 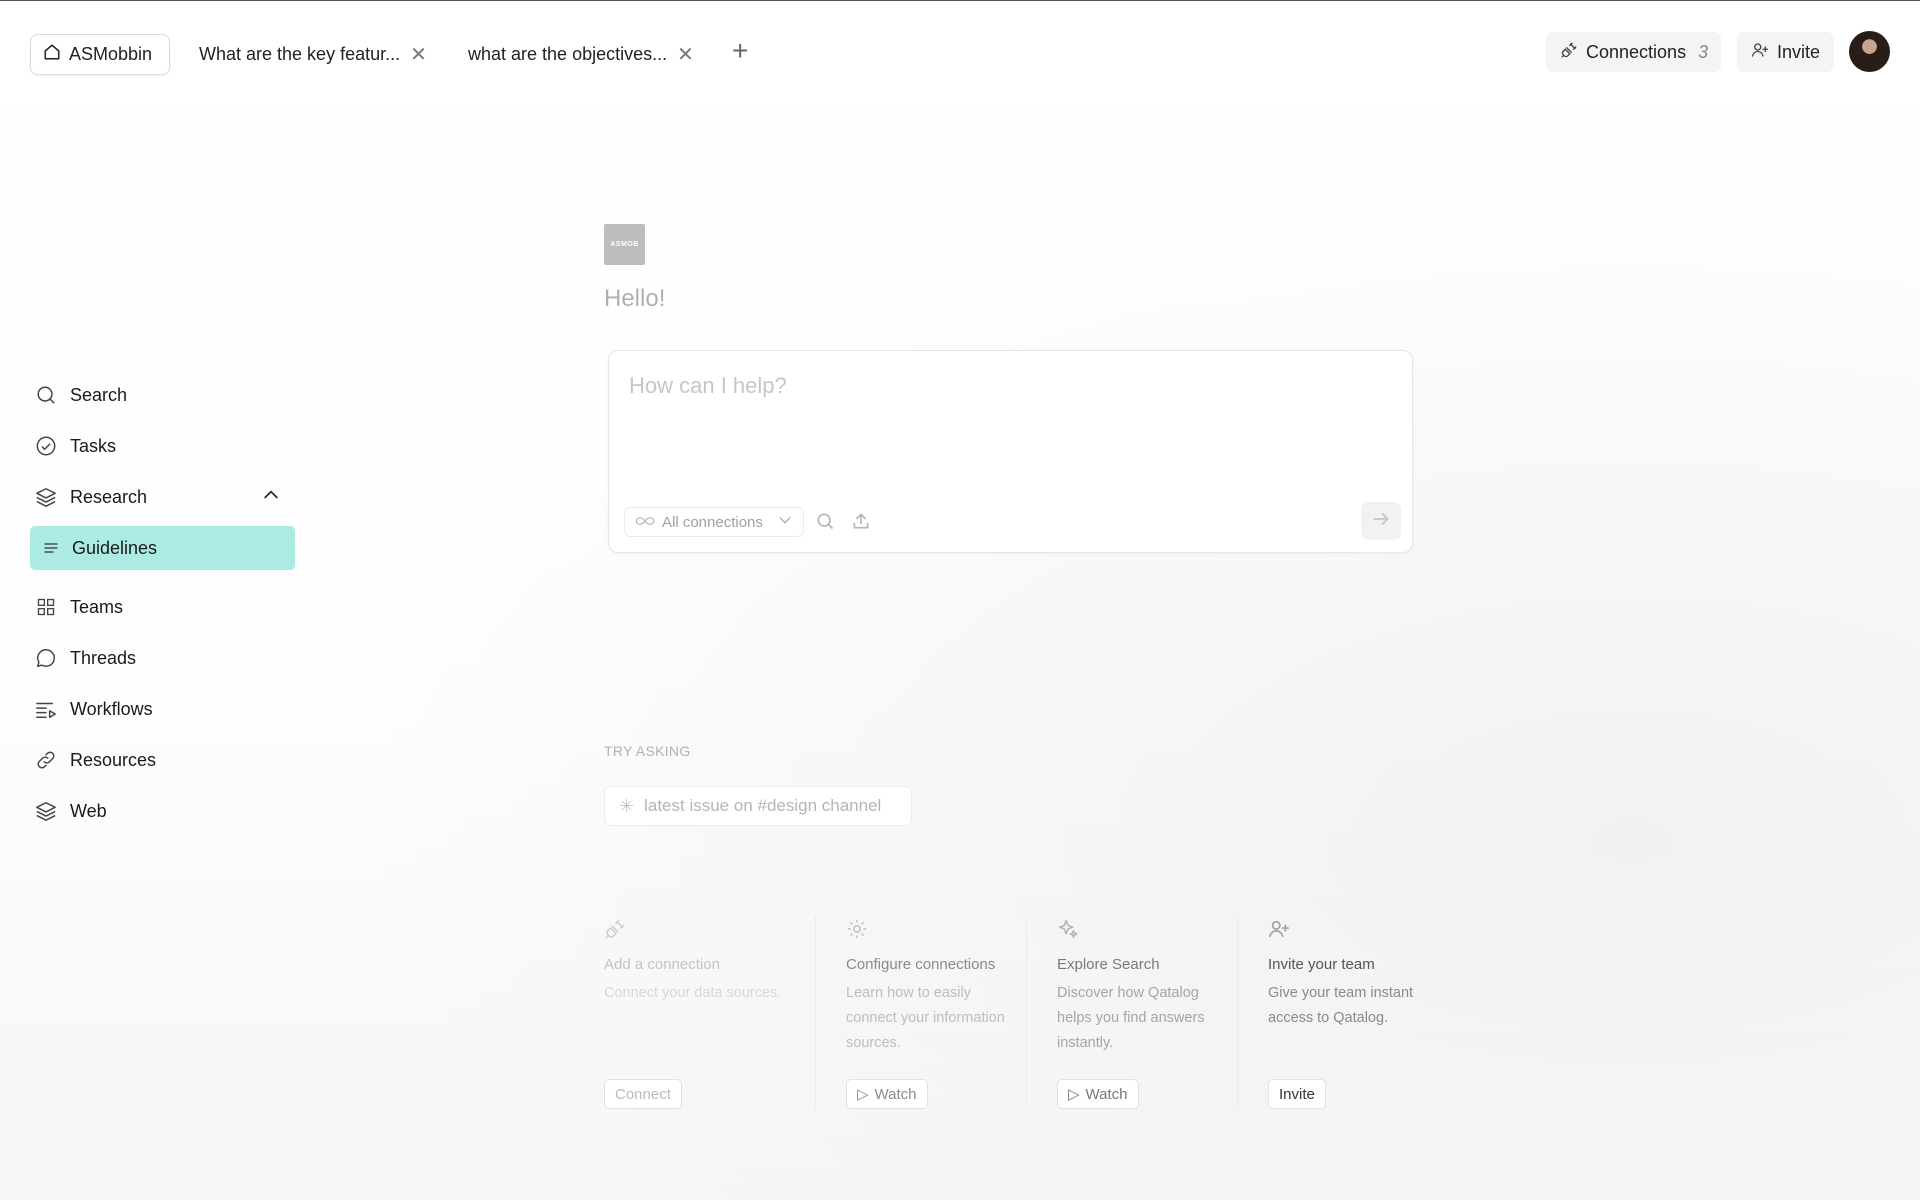 What do you see at coordinates (921, 964) in the screenshot?
I see `card-title: Configure connections` at bounding box center [921, 964].